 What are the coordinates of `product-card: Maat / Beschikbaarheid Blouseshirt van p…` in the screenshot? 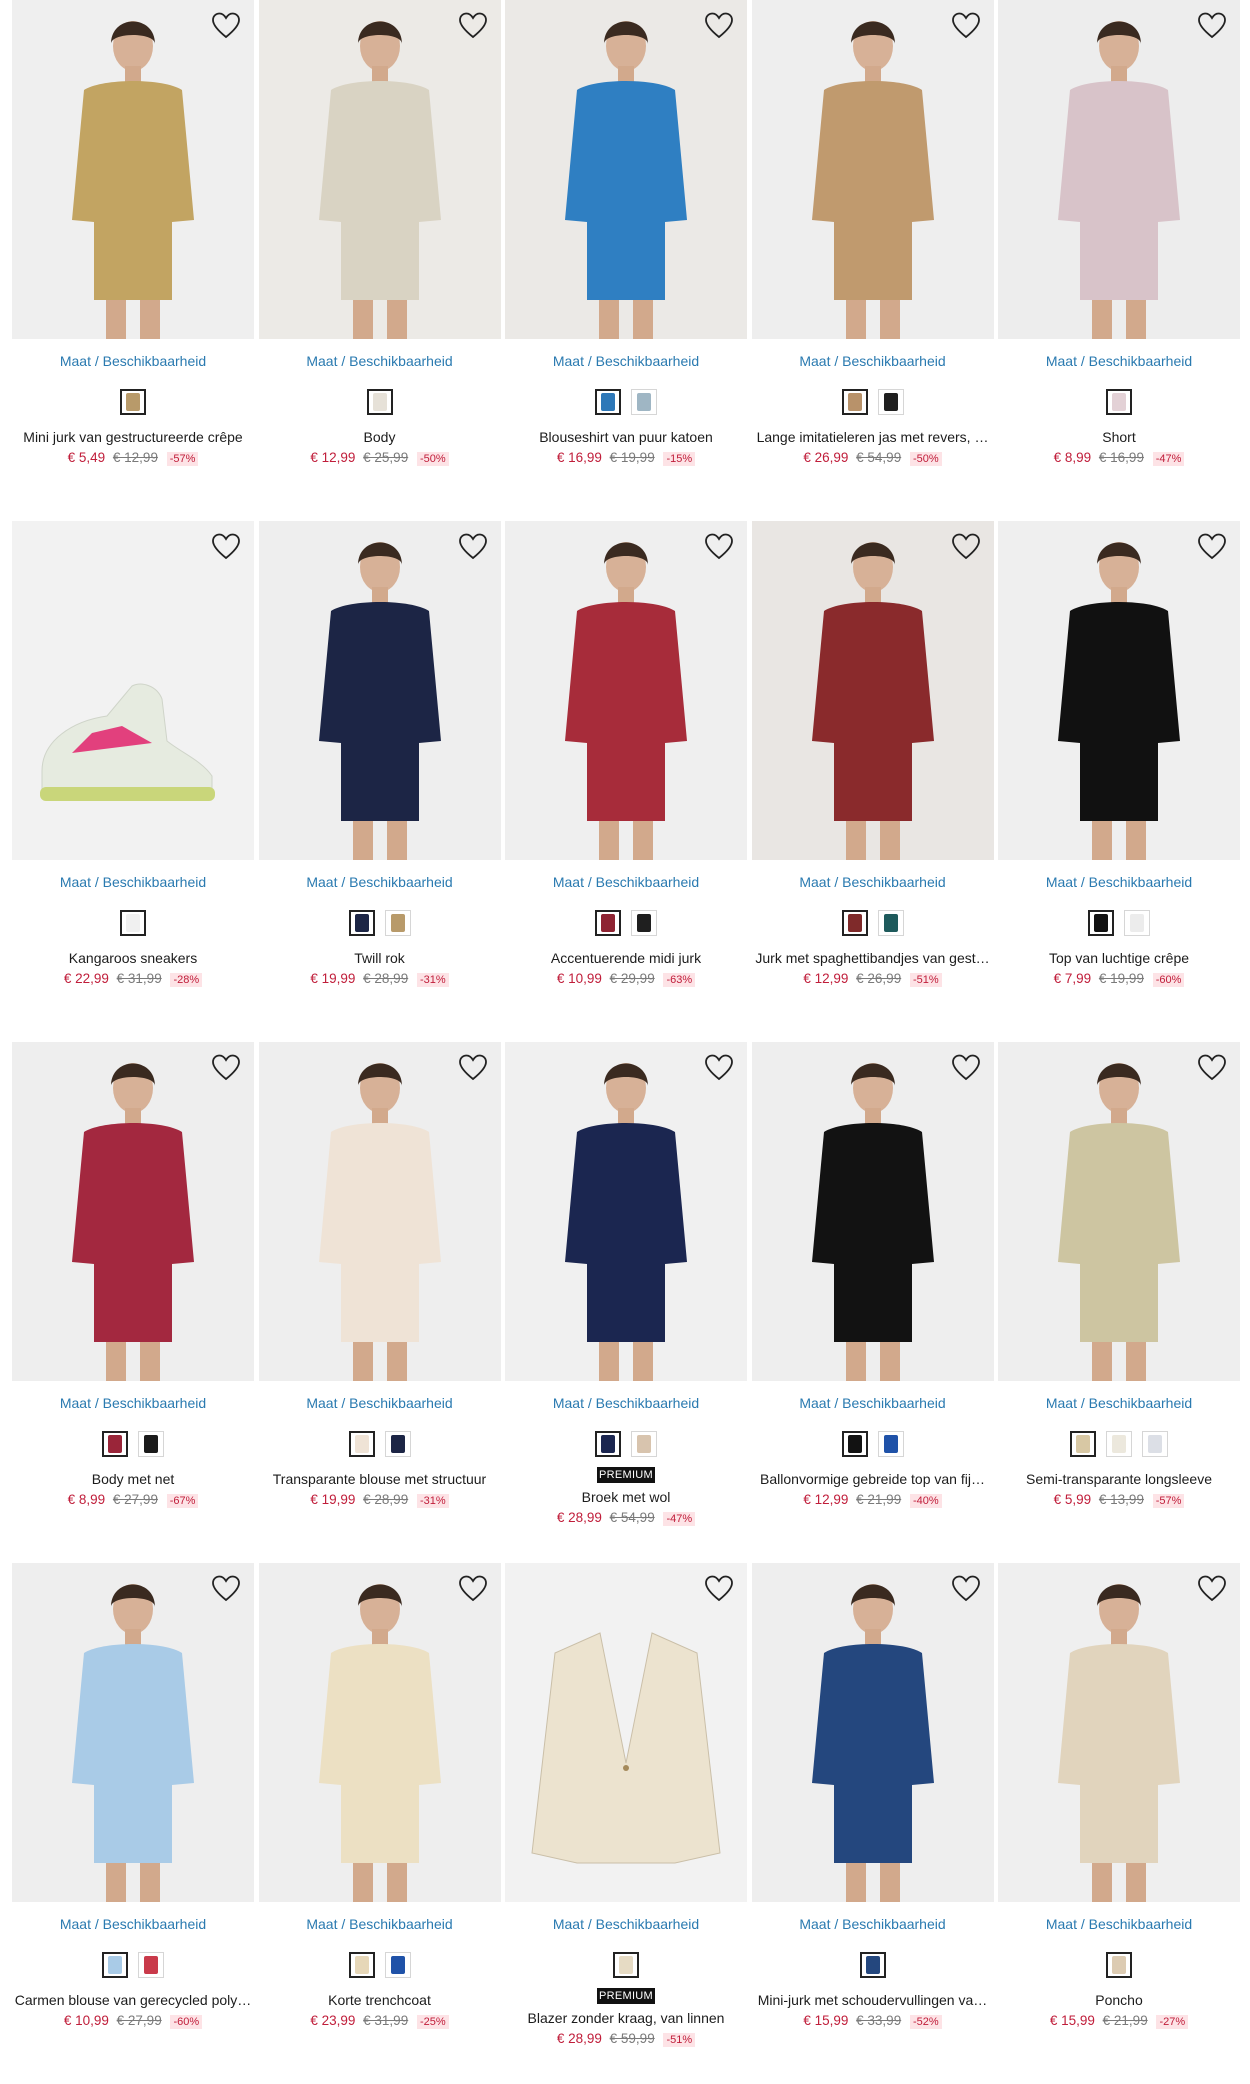 It's located at (626, 260).